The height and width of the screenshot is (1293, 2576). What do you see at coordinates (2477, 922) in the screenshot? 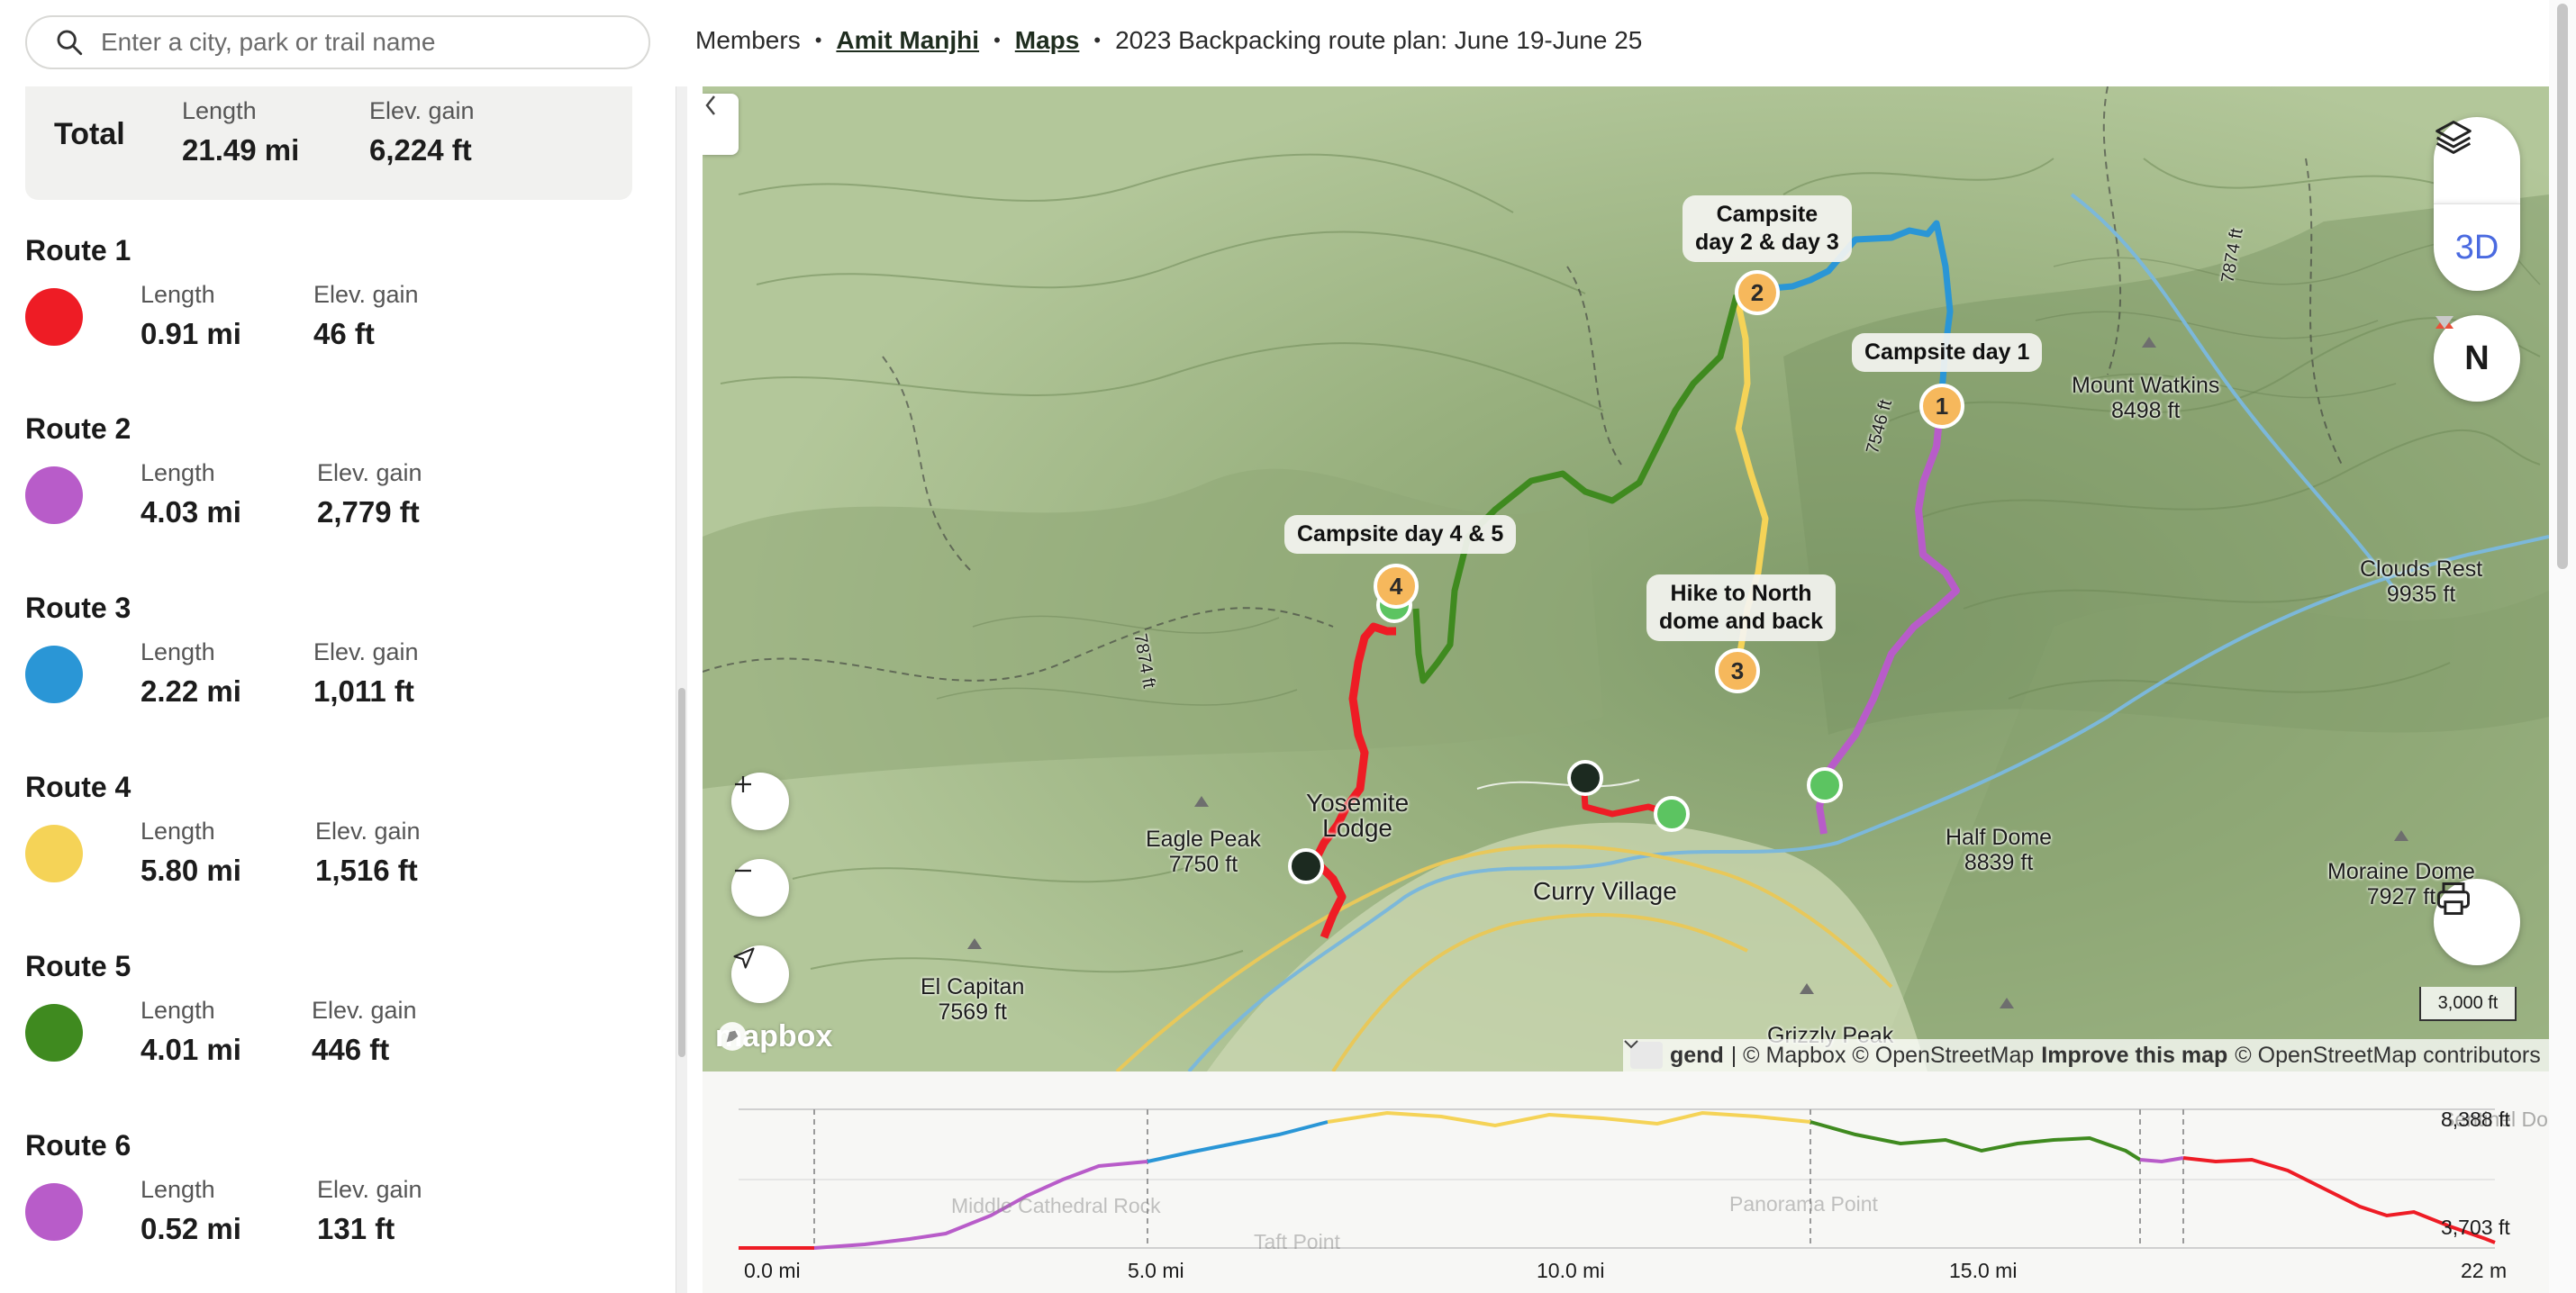
I see `print-button` at bounding box center [2477, 922].